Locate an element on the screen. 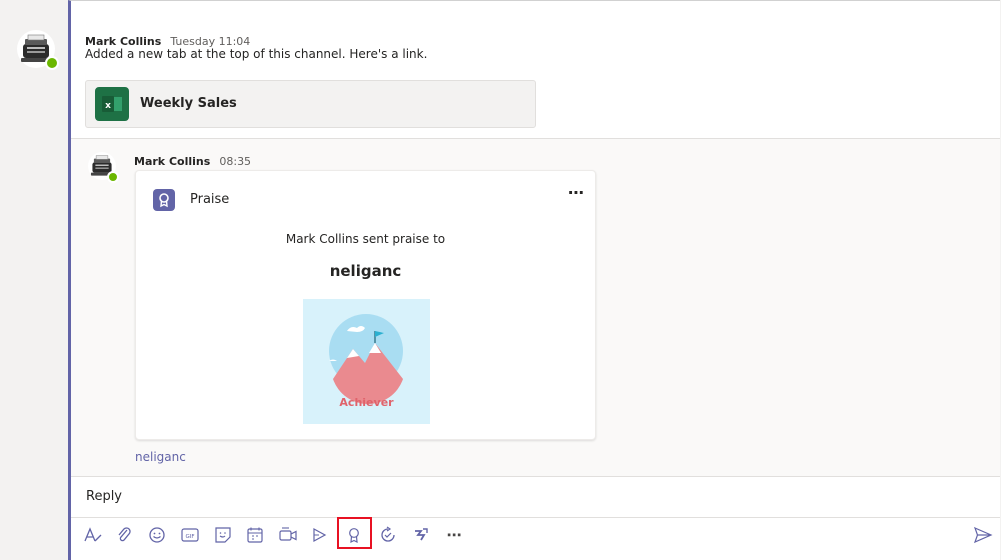 The height and width of the screenshot is (560, 1001). excel-icon: x is located at coordinates (112, 104).